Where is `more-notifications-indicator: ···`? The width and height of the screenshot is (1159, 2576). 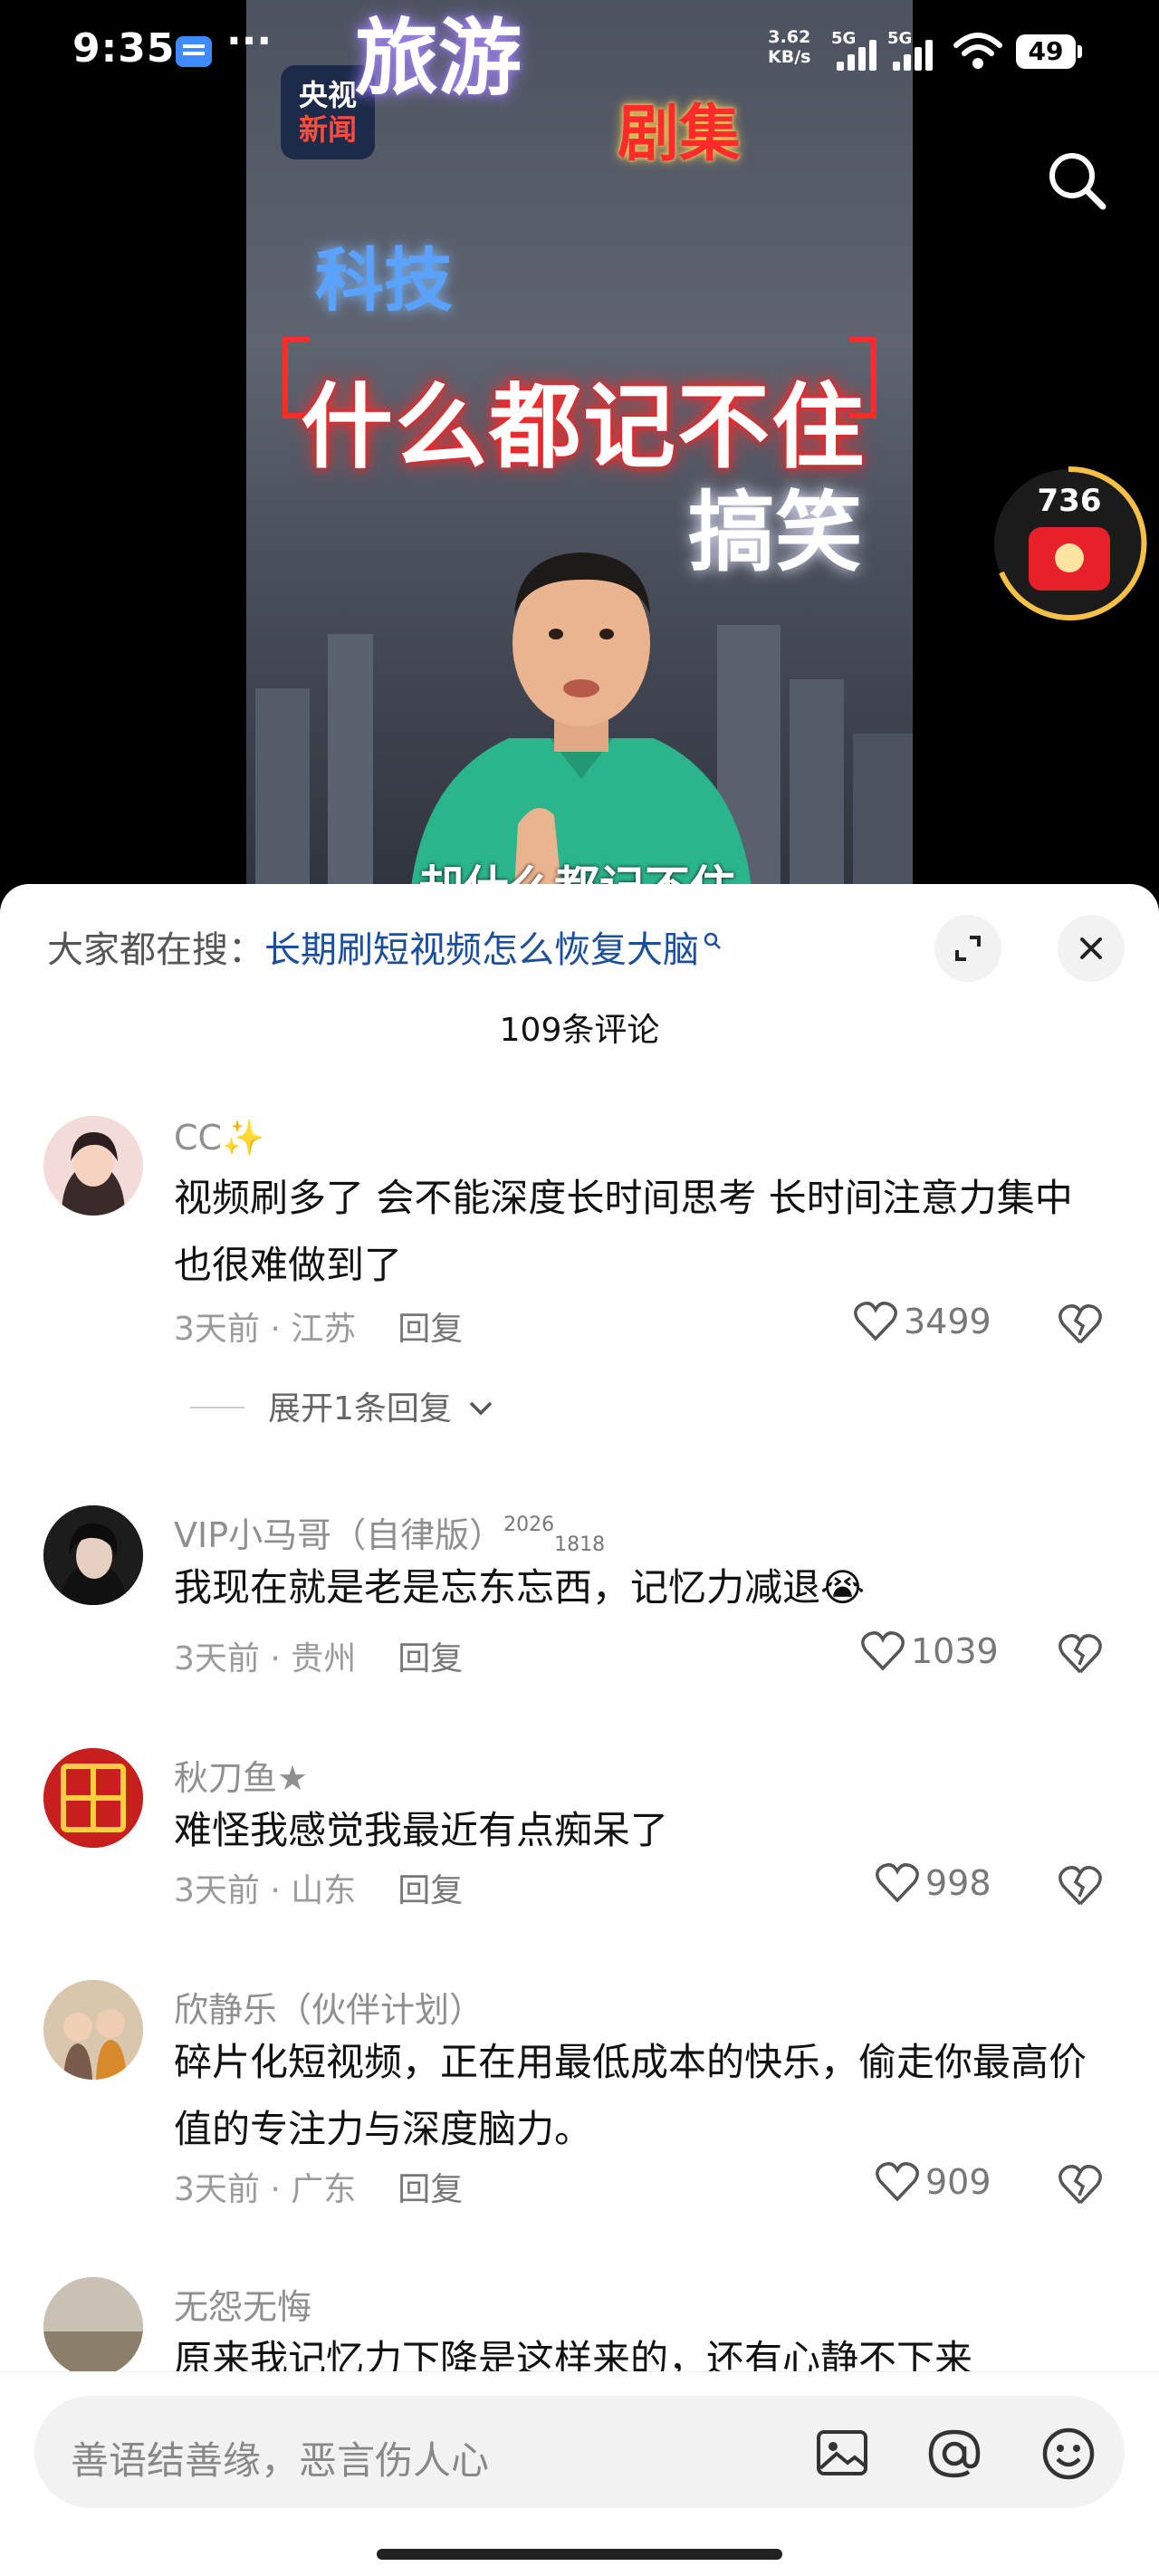 more-notifications-indicator: ··· is located at coordinates (249, 41).